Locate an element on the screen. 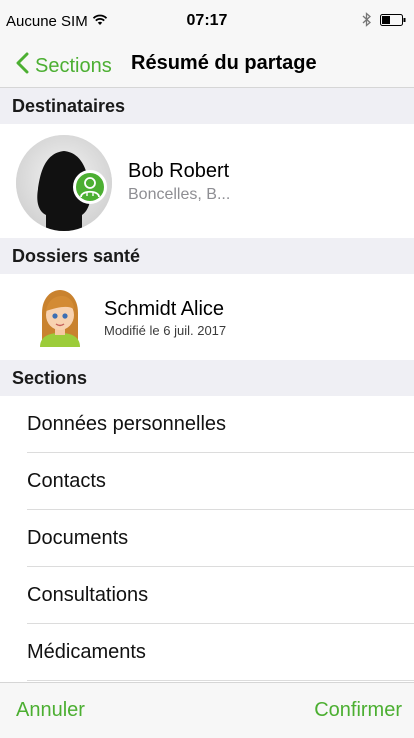 The height and width of the screenshot is (738, 414). list-item: Médicaments is located at coordinates (207, 652).